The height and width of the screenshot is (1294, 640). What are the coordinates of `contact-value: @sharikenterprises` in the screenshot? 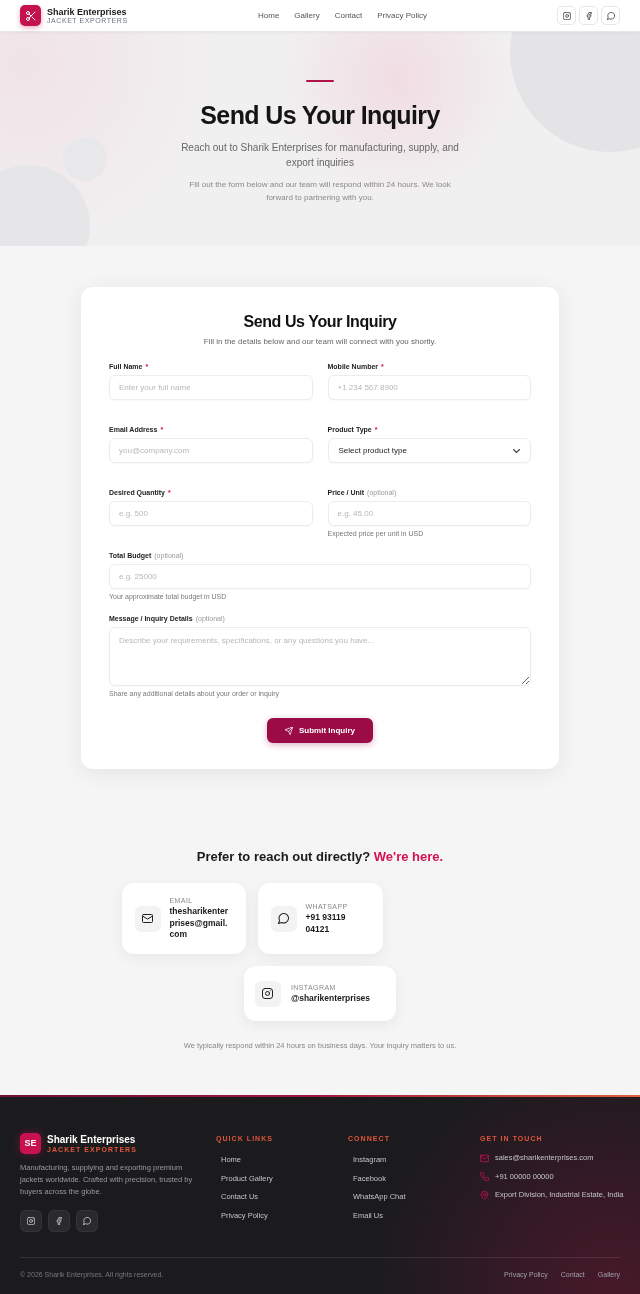 It's located at (330, 998).